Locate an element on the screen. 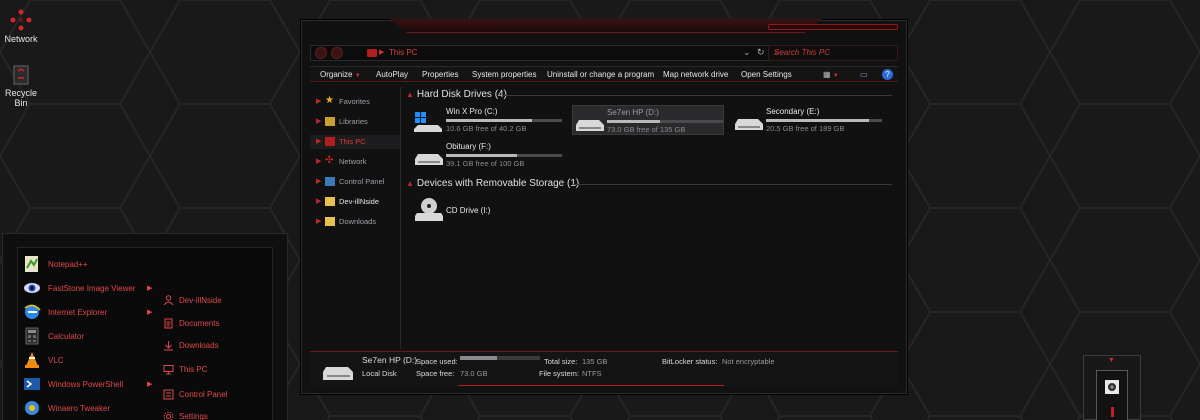 This screenshot has height=420, width=1200. nav-item-dev-illnside: ▶ Dev-illNside is located at coordinates (355, 202).